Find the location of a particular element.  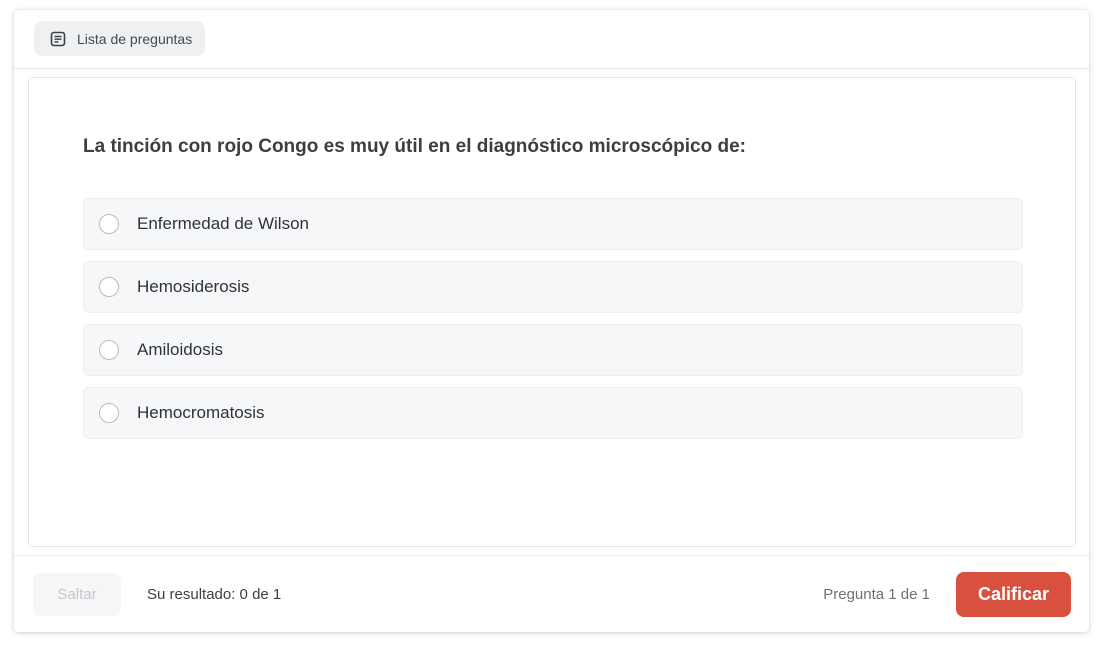

list-document-icon is located at coordinates (58, 39).